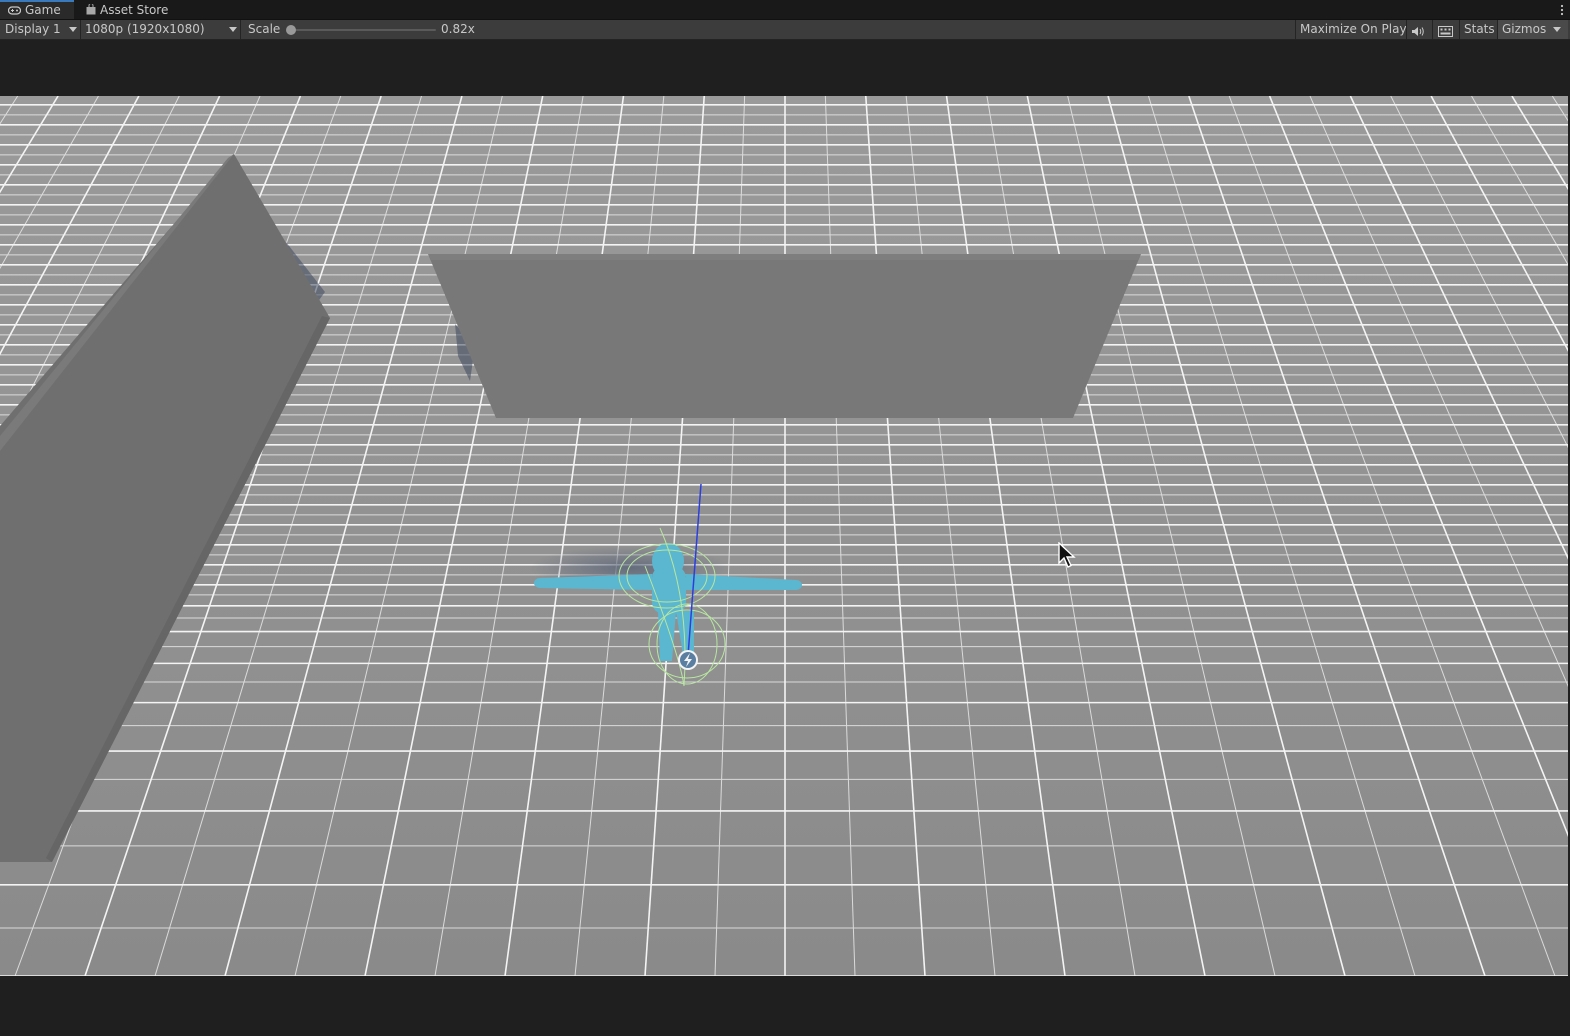 This screenshot has width=1570, height=1036. Describe the element at coordinates (91, 9) in the screenshot. I see `shopping-bag-icon` at that location.